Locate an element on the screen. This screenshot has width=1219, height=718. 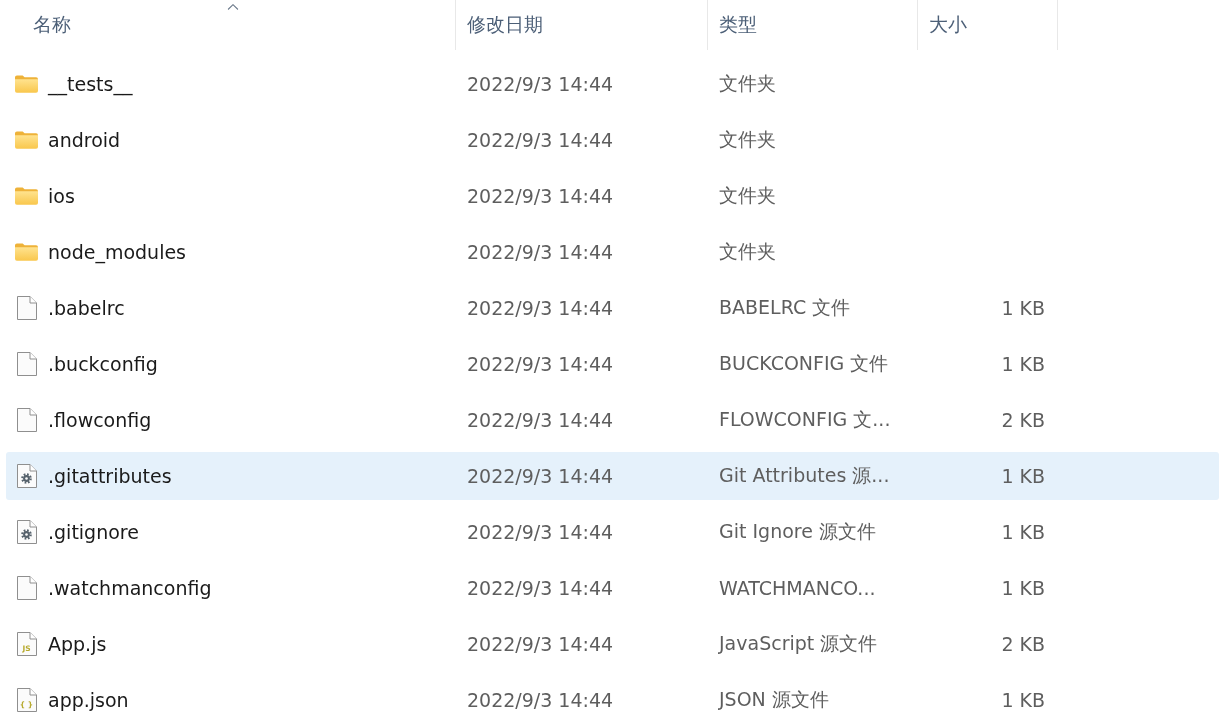
file-row: .babelrc 2022/9/3 14:44 BABELRC 文件 1 KB is located at coordinates (612, 308).